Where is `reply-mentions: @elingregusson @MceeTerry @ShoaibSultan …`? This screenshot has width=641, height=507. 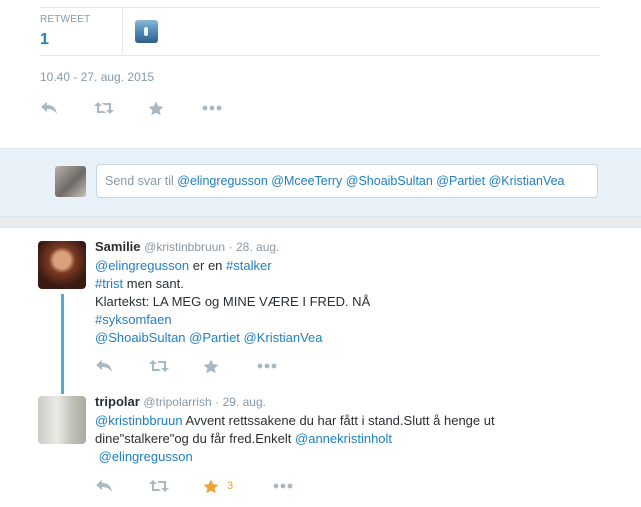 reply-mentions: @elingregusson @MceeTerry @ShoaibSultan … is located at coordinates (371, 181).